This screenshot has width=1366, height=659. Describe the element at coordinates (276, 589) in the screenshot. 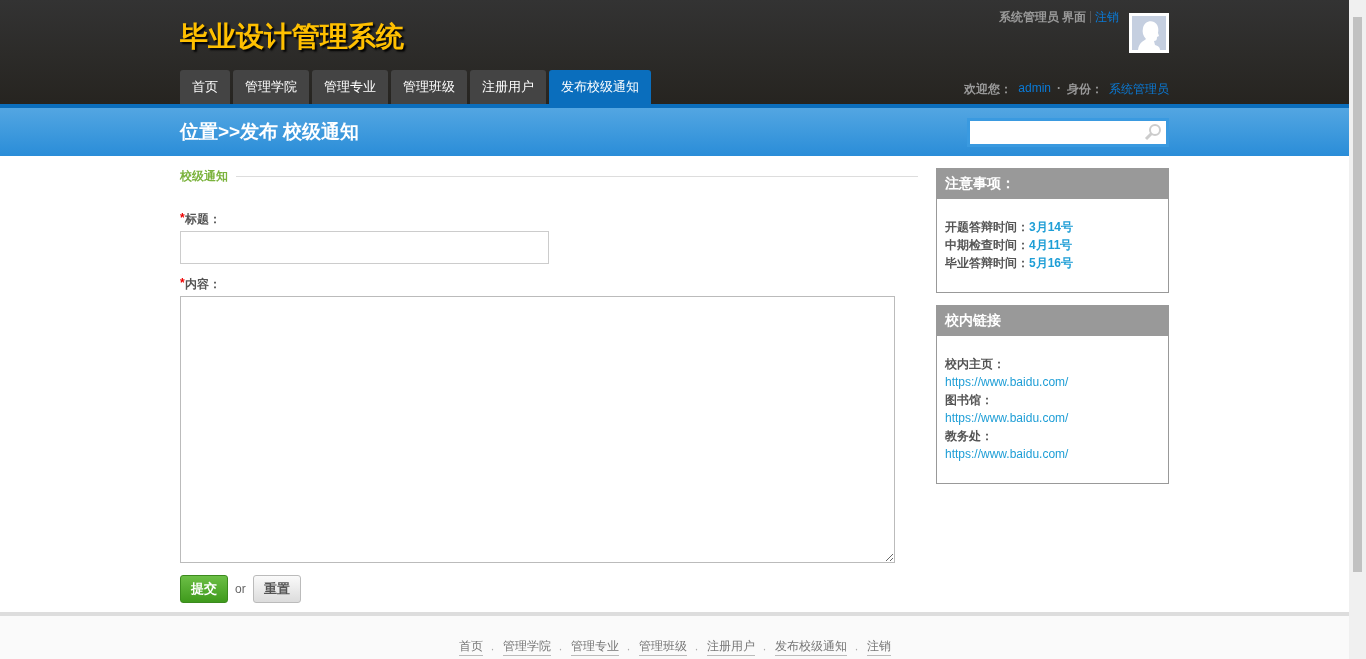

I see `reset-button: 重置` at that location.